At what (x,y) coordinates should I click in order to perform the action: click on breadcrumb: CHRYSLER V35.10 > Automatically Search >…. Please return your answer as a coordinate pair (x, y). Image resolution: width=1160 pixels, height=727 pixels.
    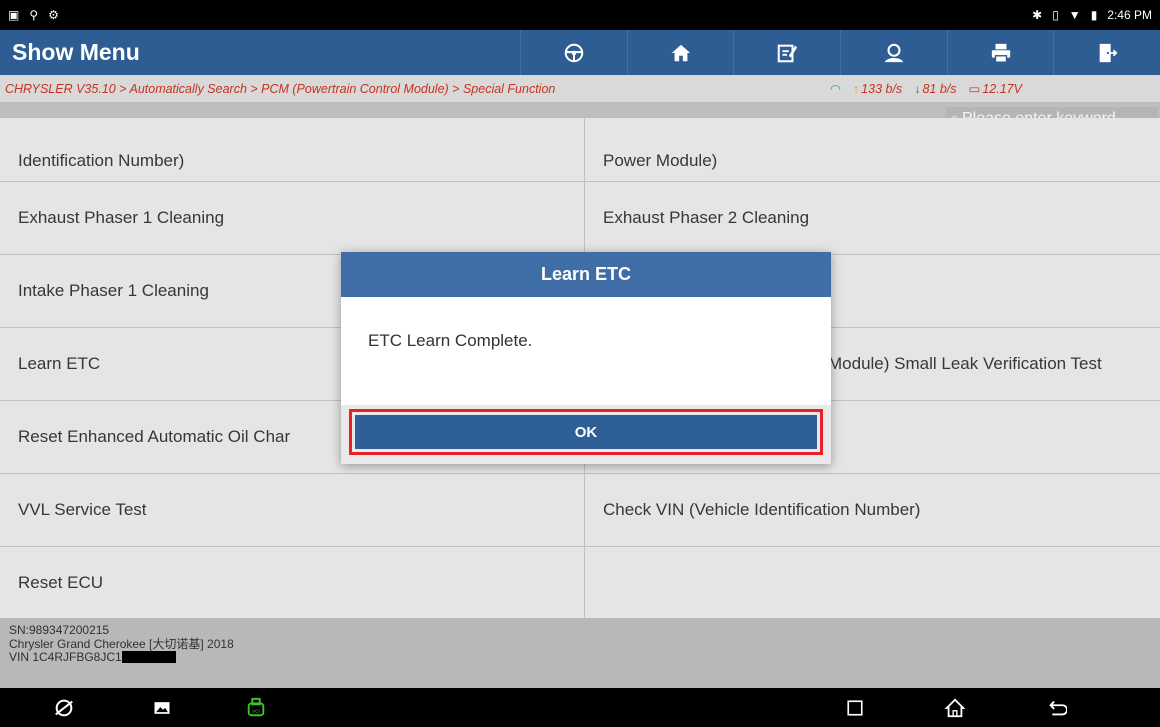
    Looking at the image, I should click on (280, 88).